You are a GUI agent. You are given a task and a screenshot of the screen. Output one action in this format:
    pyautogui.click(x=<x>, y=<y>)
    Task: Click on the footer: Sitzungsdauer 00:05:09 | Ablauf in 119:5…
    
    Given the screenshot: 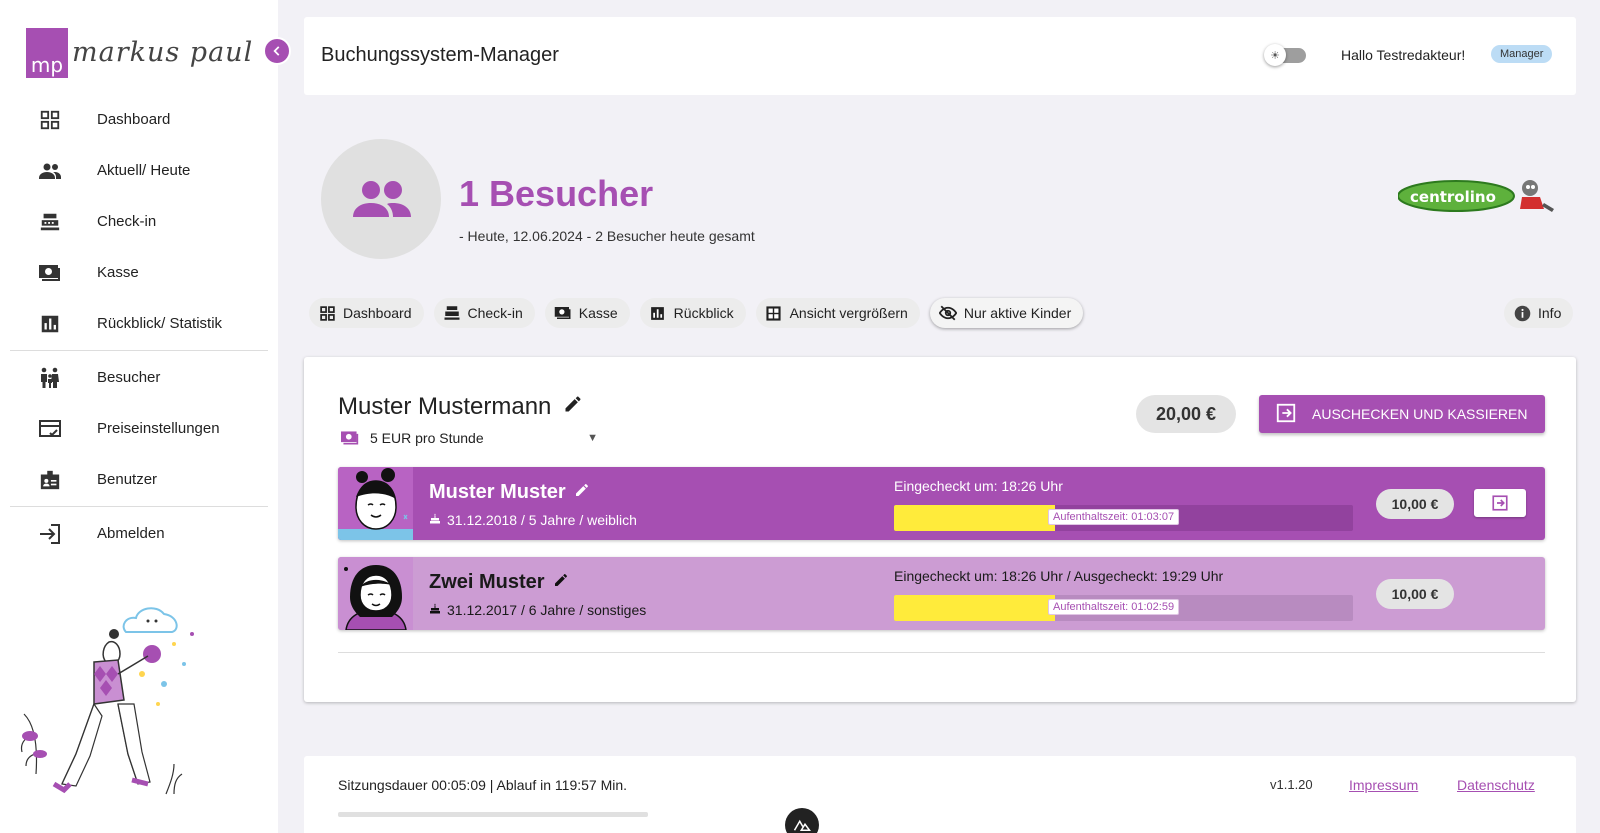 What is the action you would take?
    pyautogui.click(x=940, y=794)
    